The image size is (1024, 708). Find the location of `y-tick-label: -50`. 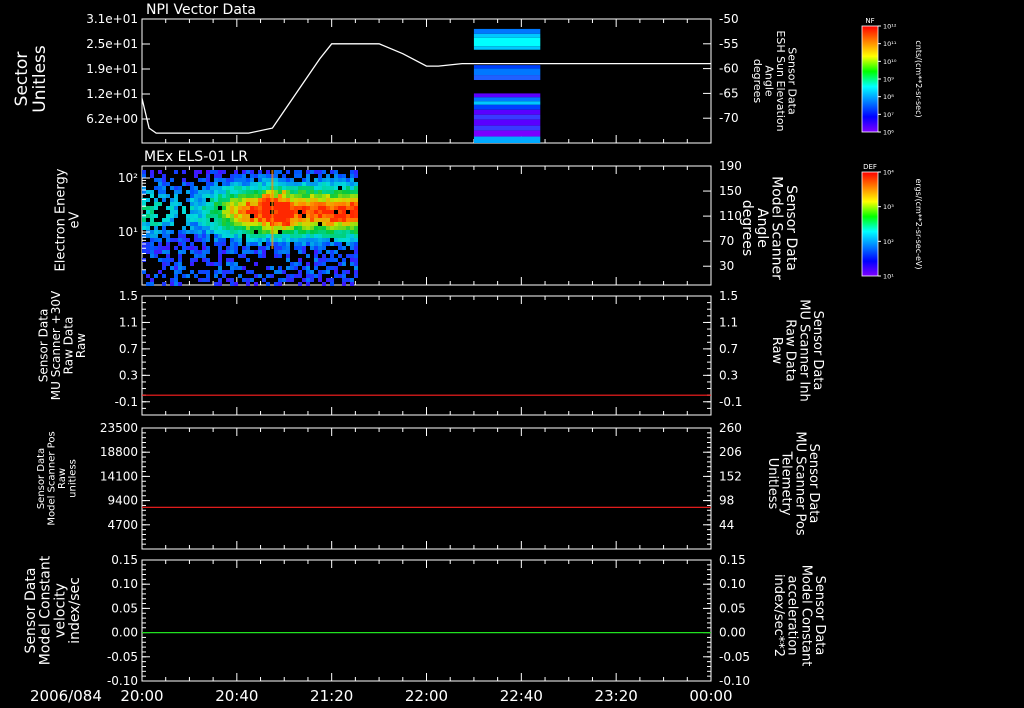

y-tick-label: -50 is located at coordinates (729, 19).